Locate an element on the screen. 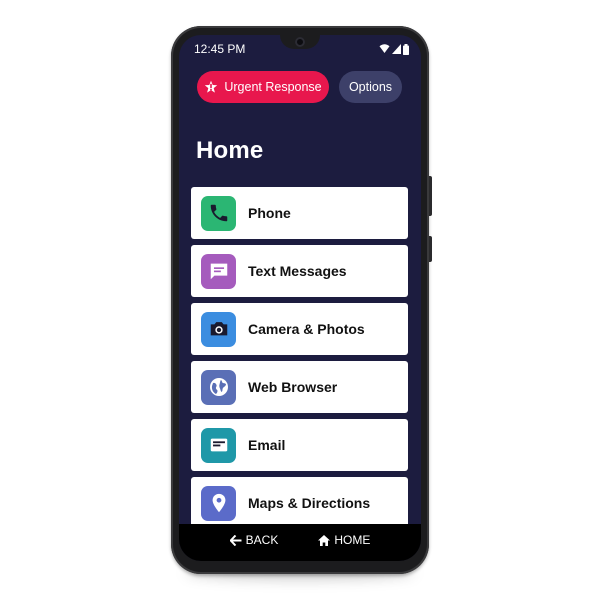 This screenshot has height=600, width=600. app-label-web-browser: Web Browser is located at coordinates (293, 387).